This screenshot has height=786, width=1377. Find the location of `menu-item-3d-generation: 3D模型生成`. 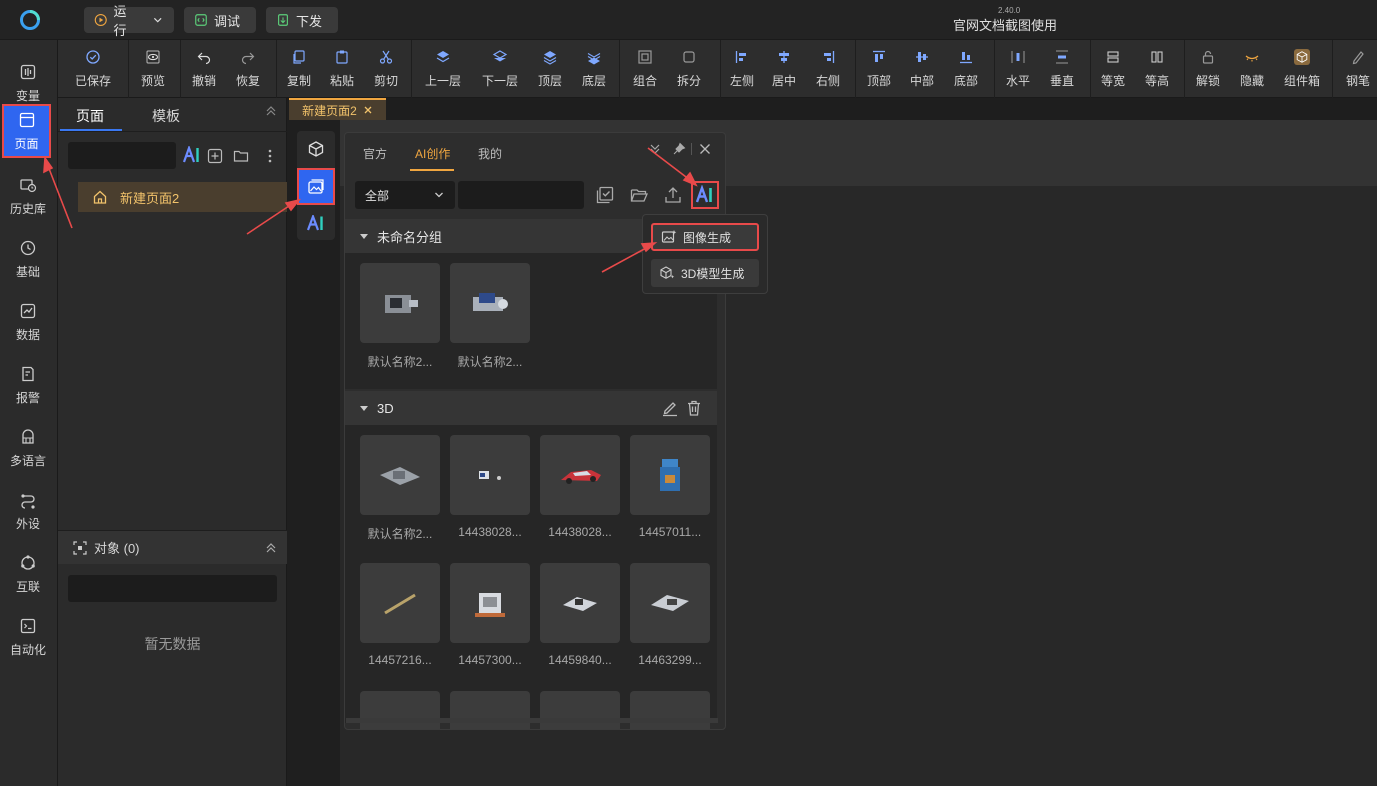

menu-item-3d-generation: 3D模型生成 is located at coordinates (705, 273).